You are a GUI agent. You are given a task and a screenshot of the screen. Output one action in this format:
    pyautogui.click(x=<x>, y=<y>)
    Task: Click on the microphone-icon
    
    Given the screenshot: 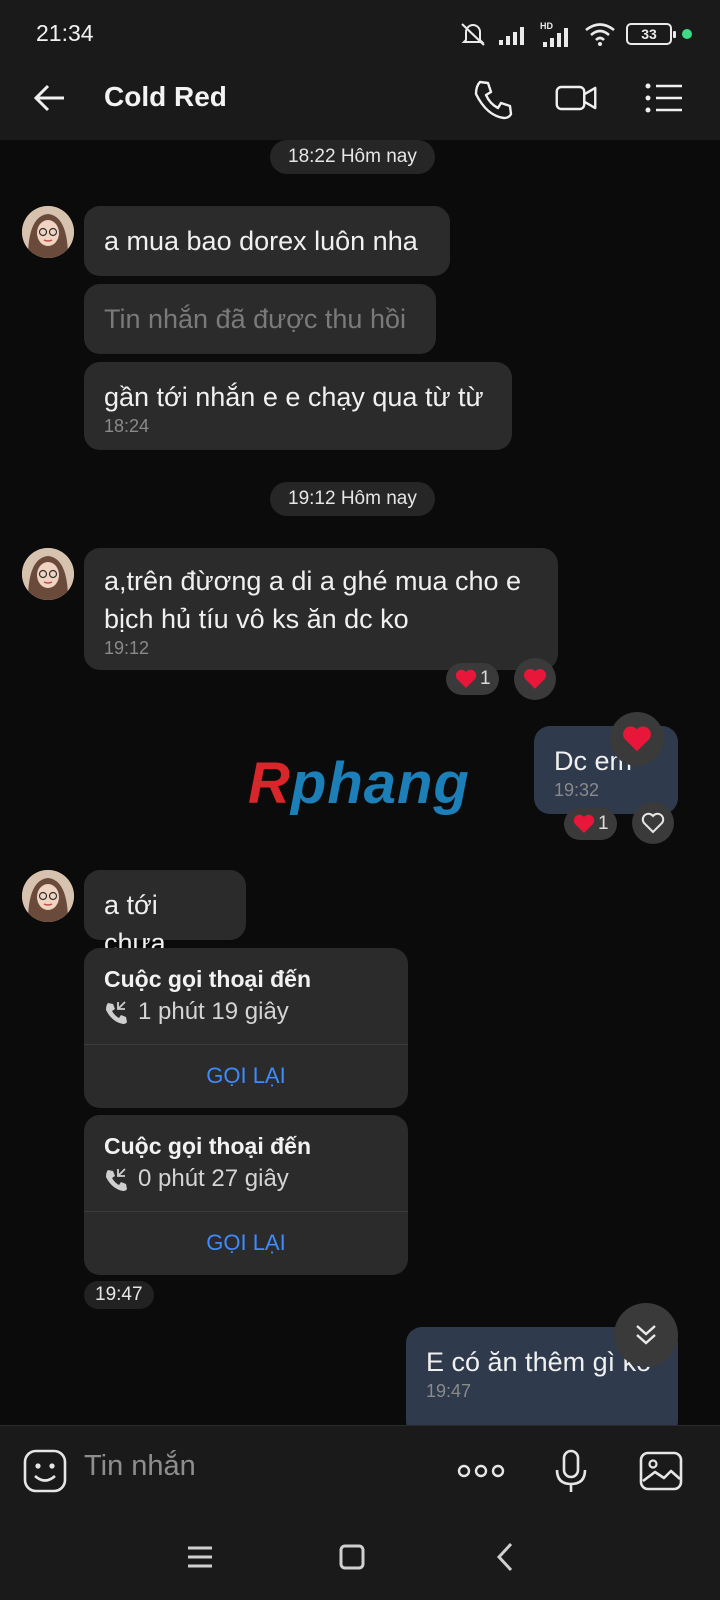 What is the action you would take?
    pyautogui.click(x=571, y=1471)
    